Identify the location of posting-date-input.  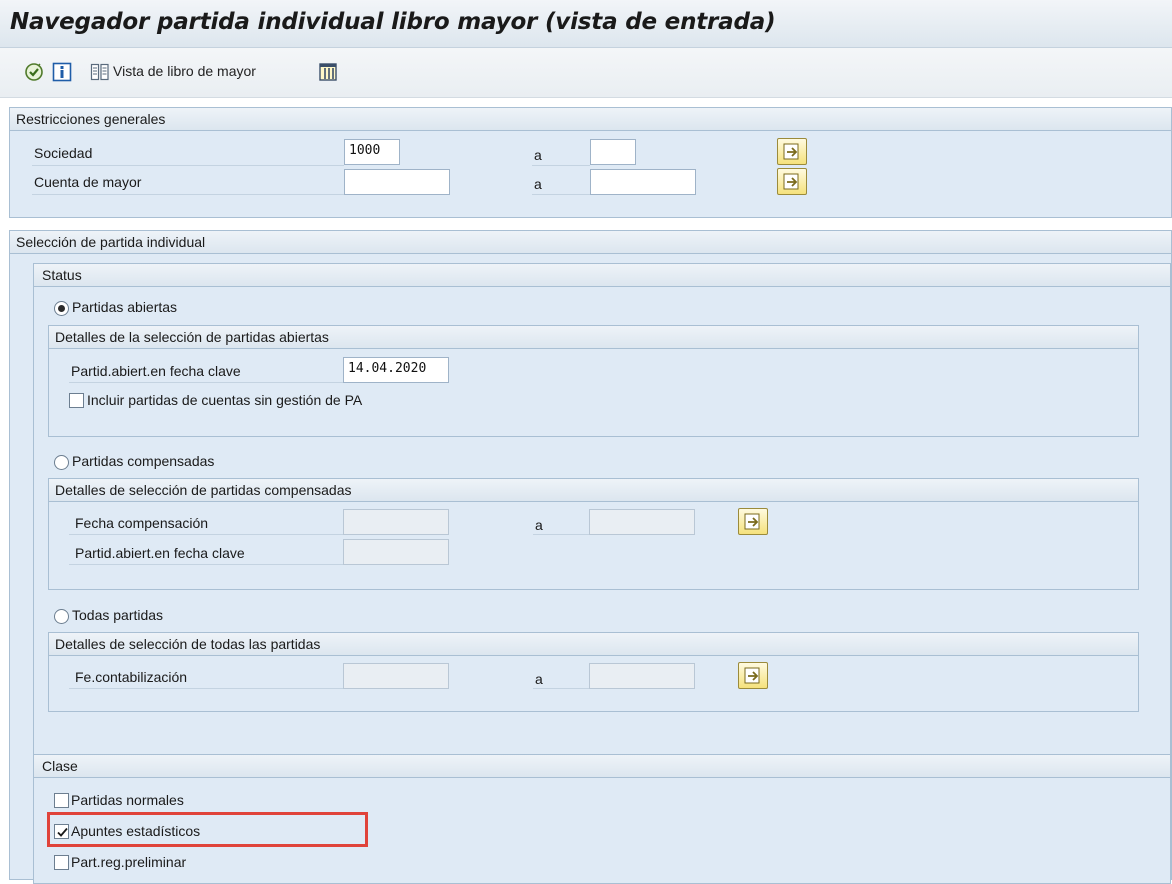
(396, 676).